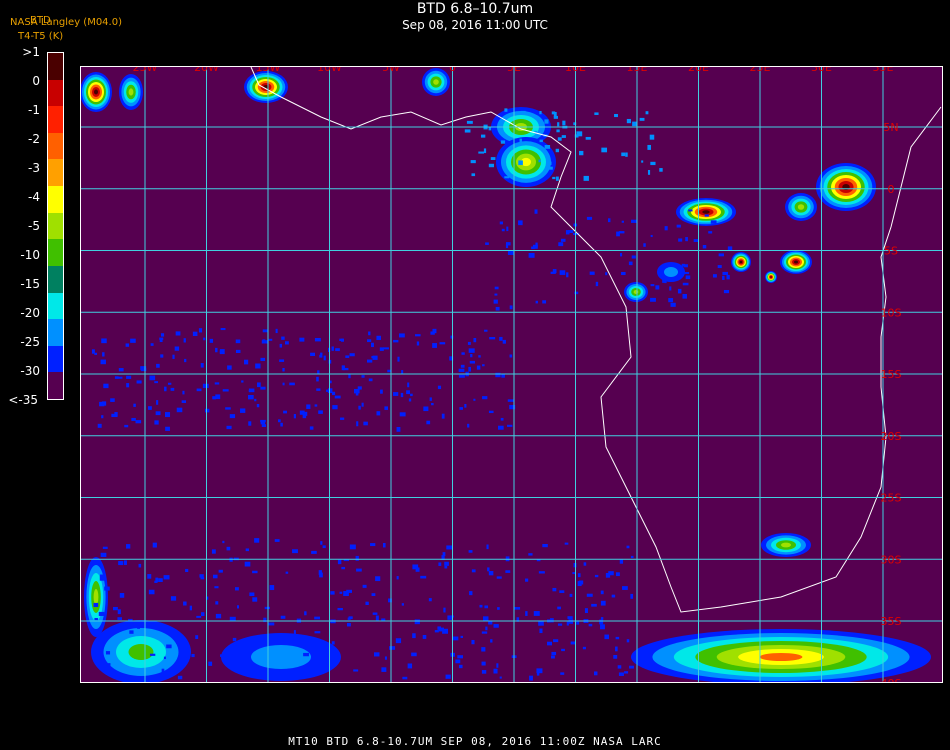 The height and width of the screenshot is (750, 950). What do you see at coordinates (34, 197) in the screenshot?
I see `colorbar-label: -4` at bounding box center [34, 197].